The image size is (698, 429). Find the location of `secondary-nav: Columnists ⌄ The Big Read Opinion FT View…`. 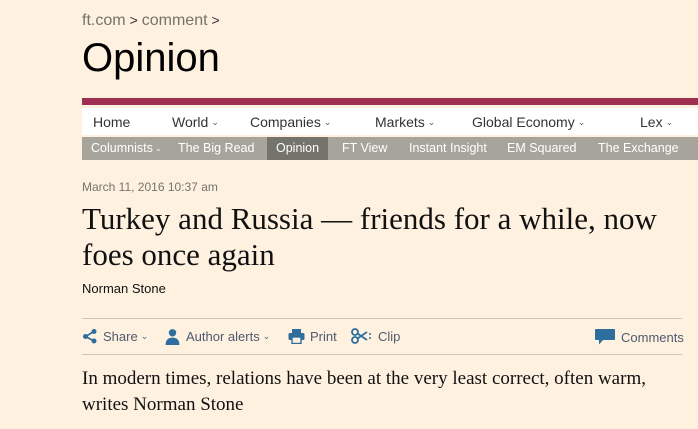

secondary-nav: Columnists ⌄ The Big Read Opinion FT View… is located at coordinates (390, 148).